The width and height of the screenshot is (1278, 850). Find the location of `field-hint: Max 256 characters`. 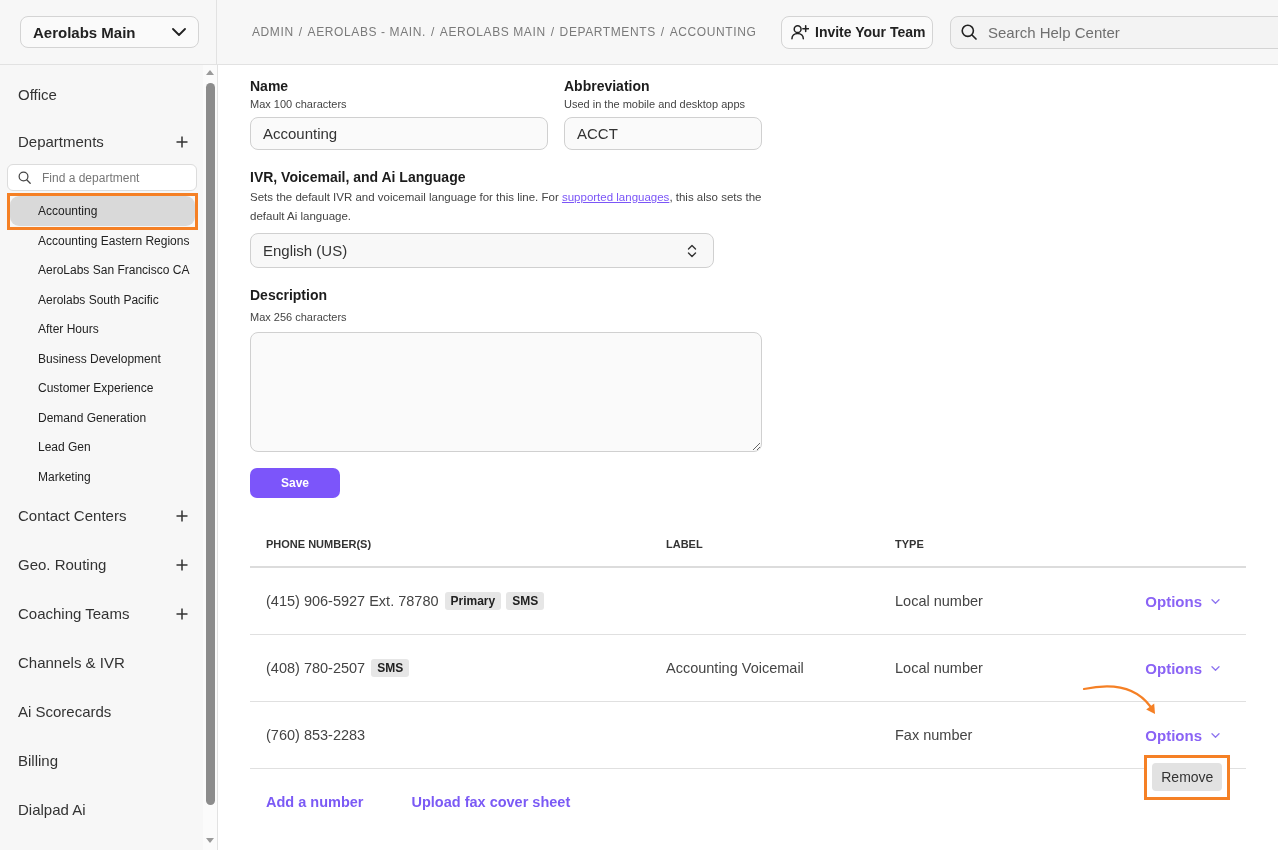

field-hint: Max 256 characters is located at coordinates (298, 317).